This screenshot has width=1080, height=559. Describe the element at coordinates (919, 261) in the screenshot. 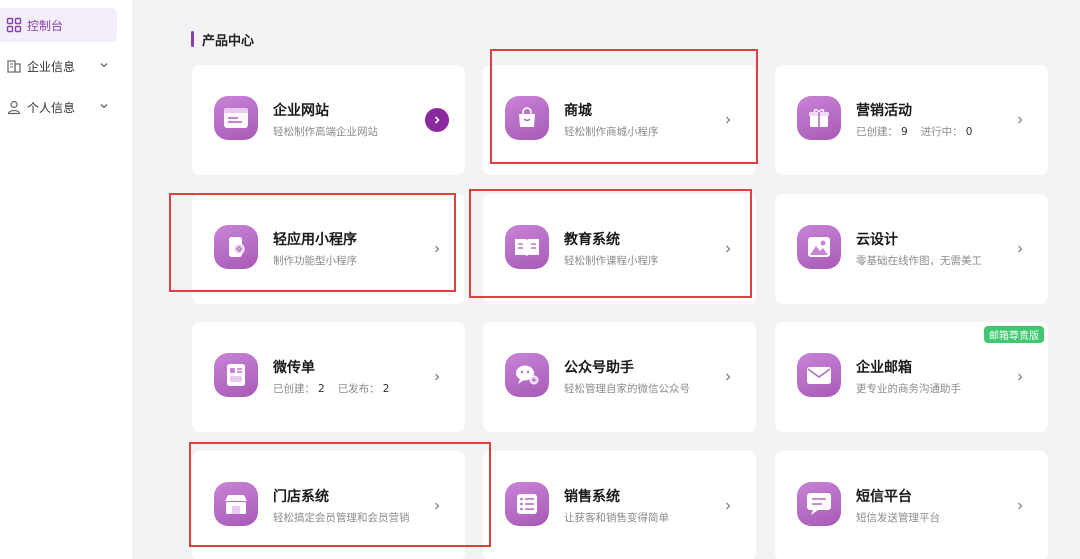

I see `card-desc: 零基础在线作图，无需美工` at that location.